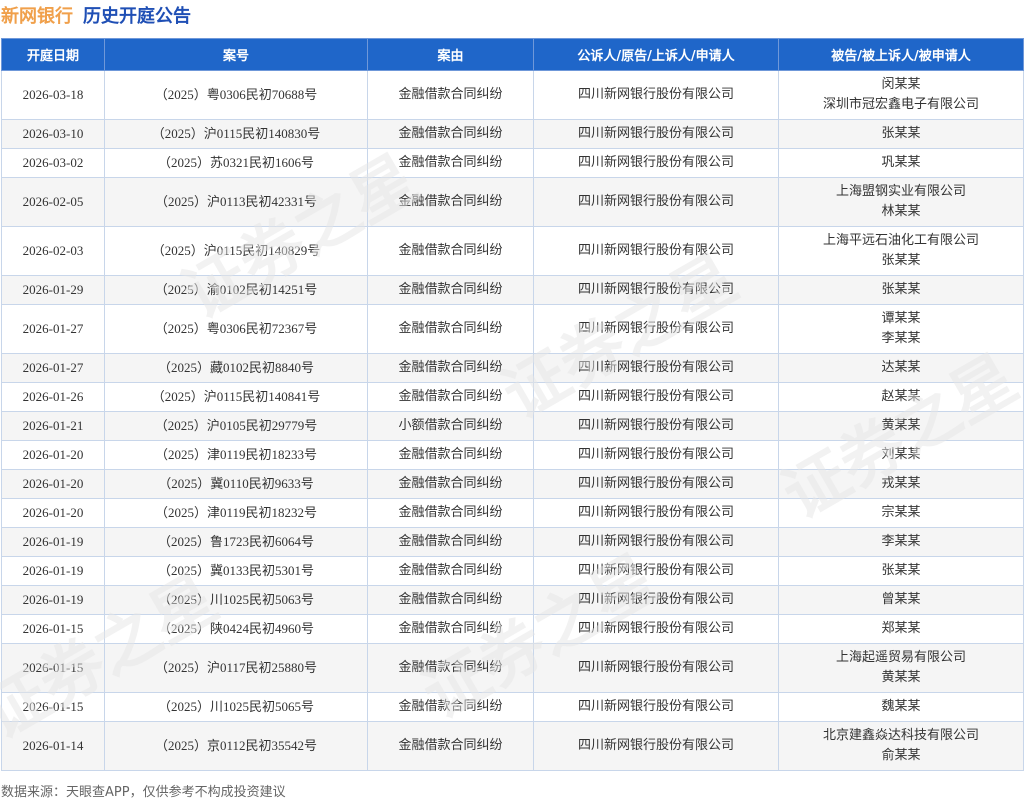  What do you see at coordinates (236, 668) in the screenshot?
I see `case-no-cell: （2025）沪0117民初25880号` at bounding box center [236, 668].